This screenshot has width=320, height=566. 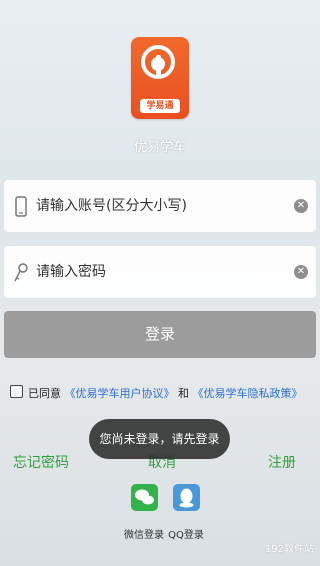 I want to click on watermark: 192软件站, so click(x=289, y=549).